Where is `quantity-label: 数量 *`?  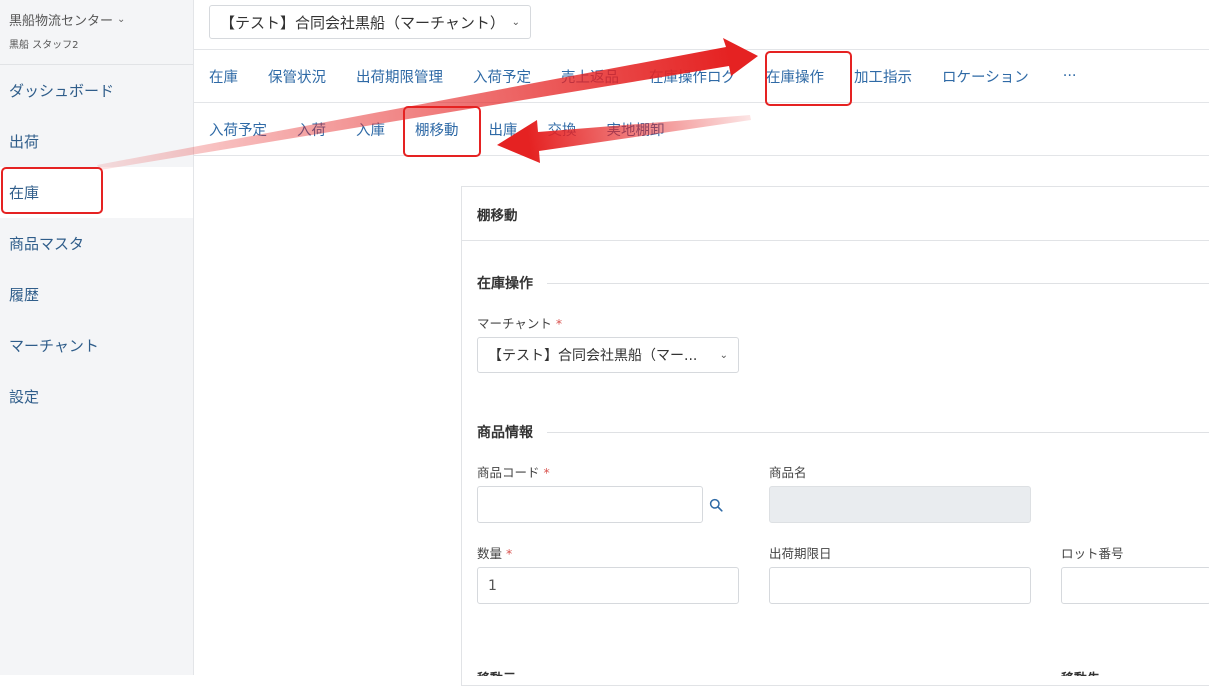
quantity-label: 数量 * is located at coordinates (494, 552).